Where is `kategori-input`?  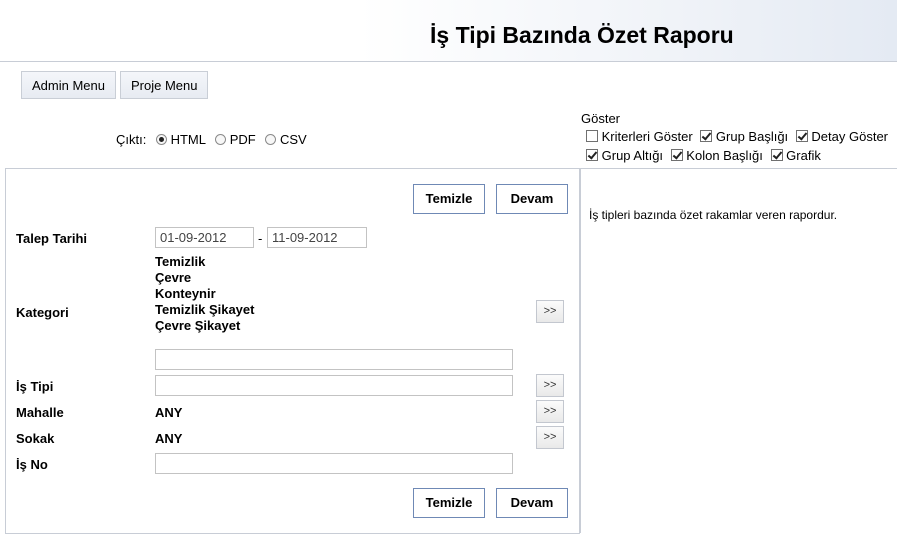
kategori-input is located at coordinates (334, 359).